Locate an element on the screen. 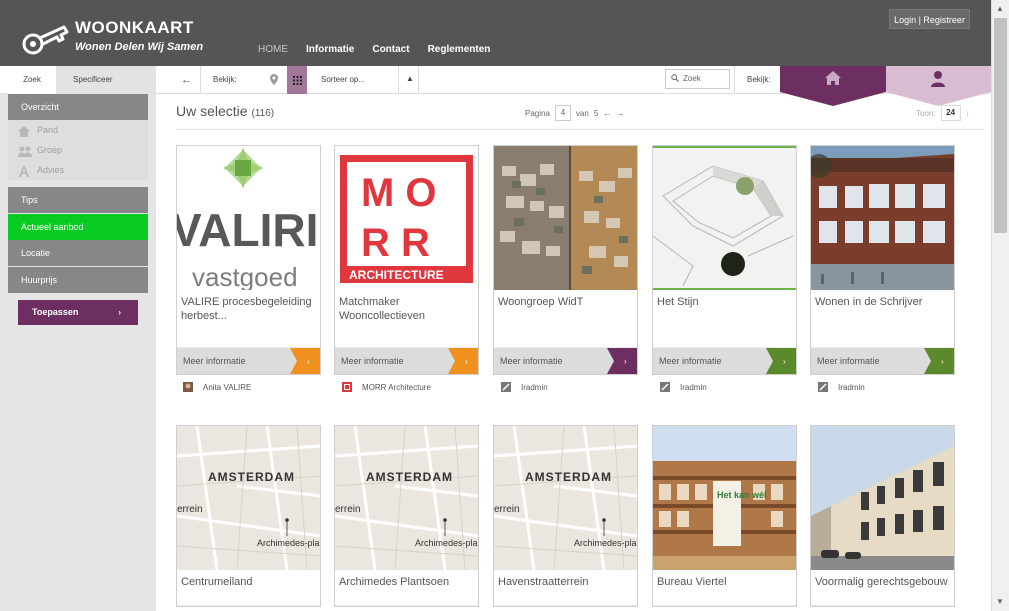 The height and width of the screenshot is (611, 1009). page-scrollbar: ▲ ▼ is located at coordinates (1000, 305).